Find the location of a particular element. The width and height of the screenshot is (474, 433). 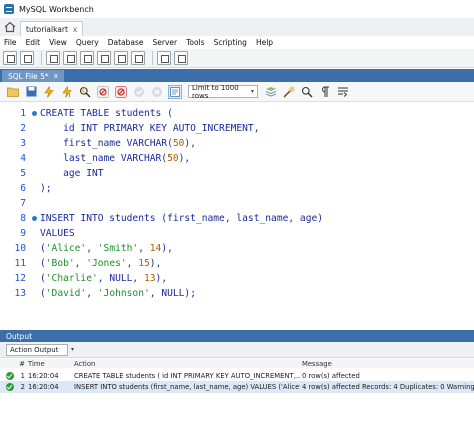

row-number: 1 is located at coordinates (22, 375).